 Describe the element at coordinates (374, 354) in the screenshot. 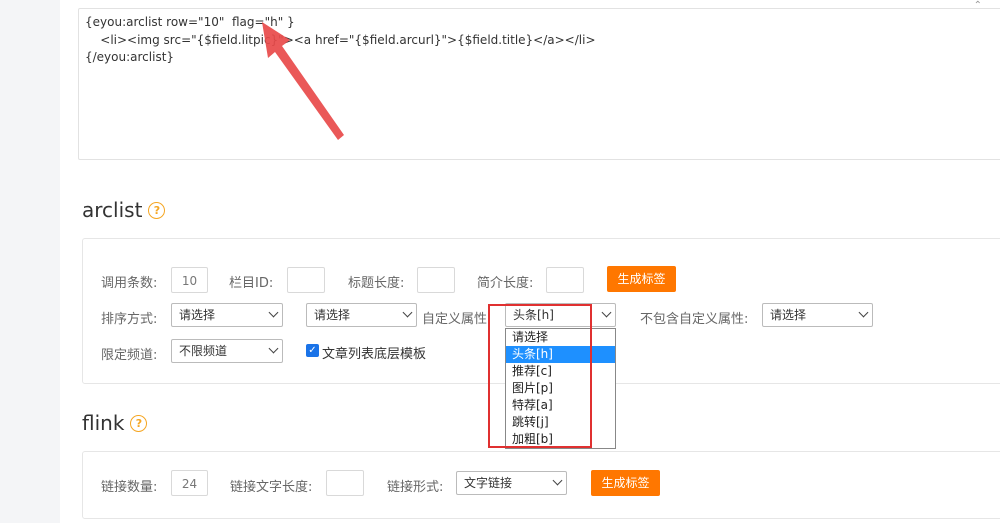

I see `checkbox-label: 文章列表底层模板` at that location.